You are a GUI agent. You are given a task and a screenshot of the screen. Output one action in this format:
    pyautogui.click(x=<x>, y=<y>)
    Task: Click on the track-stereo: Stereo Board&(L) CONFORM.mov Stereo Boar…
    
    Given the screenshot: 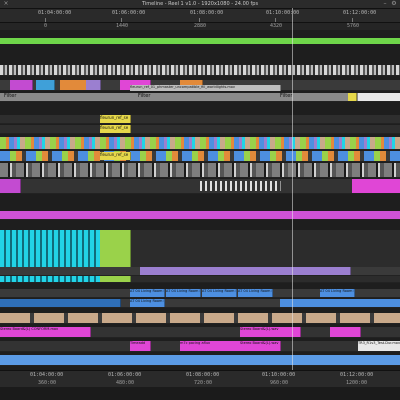 What is the action you would take?
    pyautogui.click(x=200, y=332)
    